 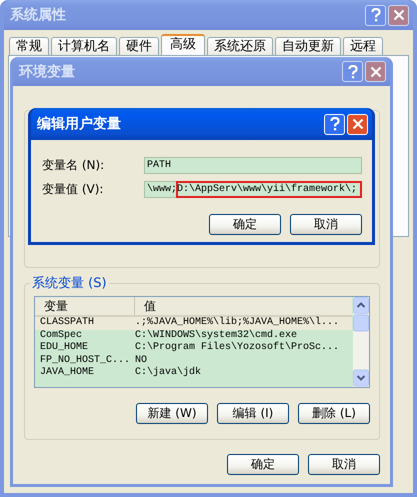 What do you see at coordinates (73, 189) in the screenshot?
I see `field-label: 变量值 (V):` at bounding box center [73, 189].